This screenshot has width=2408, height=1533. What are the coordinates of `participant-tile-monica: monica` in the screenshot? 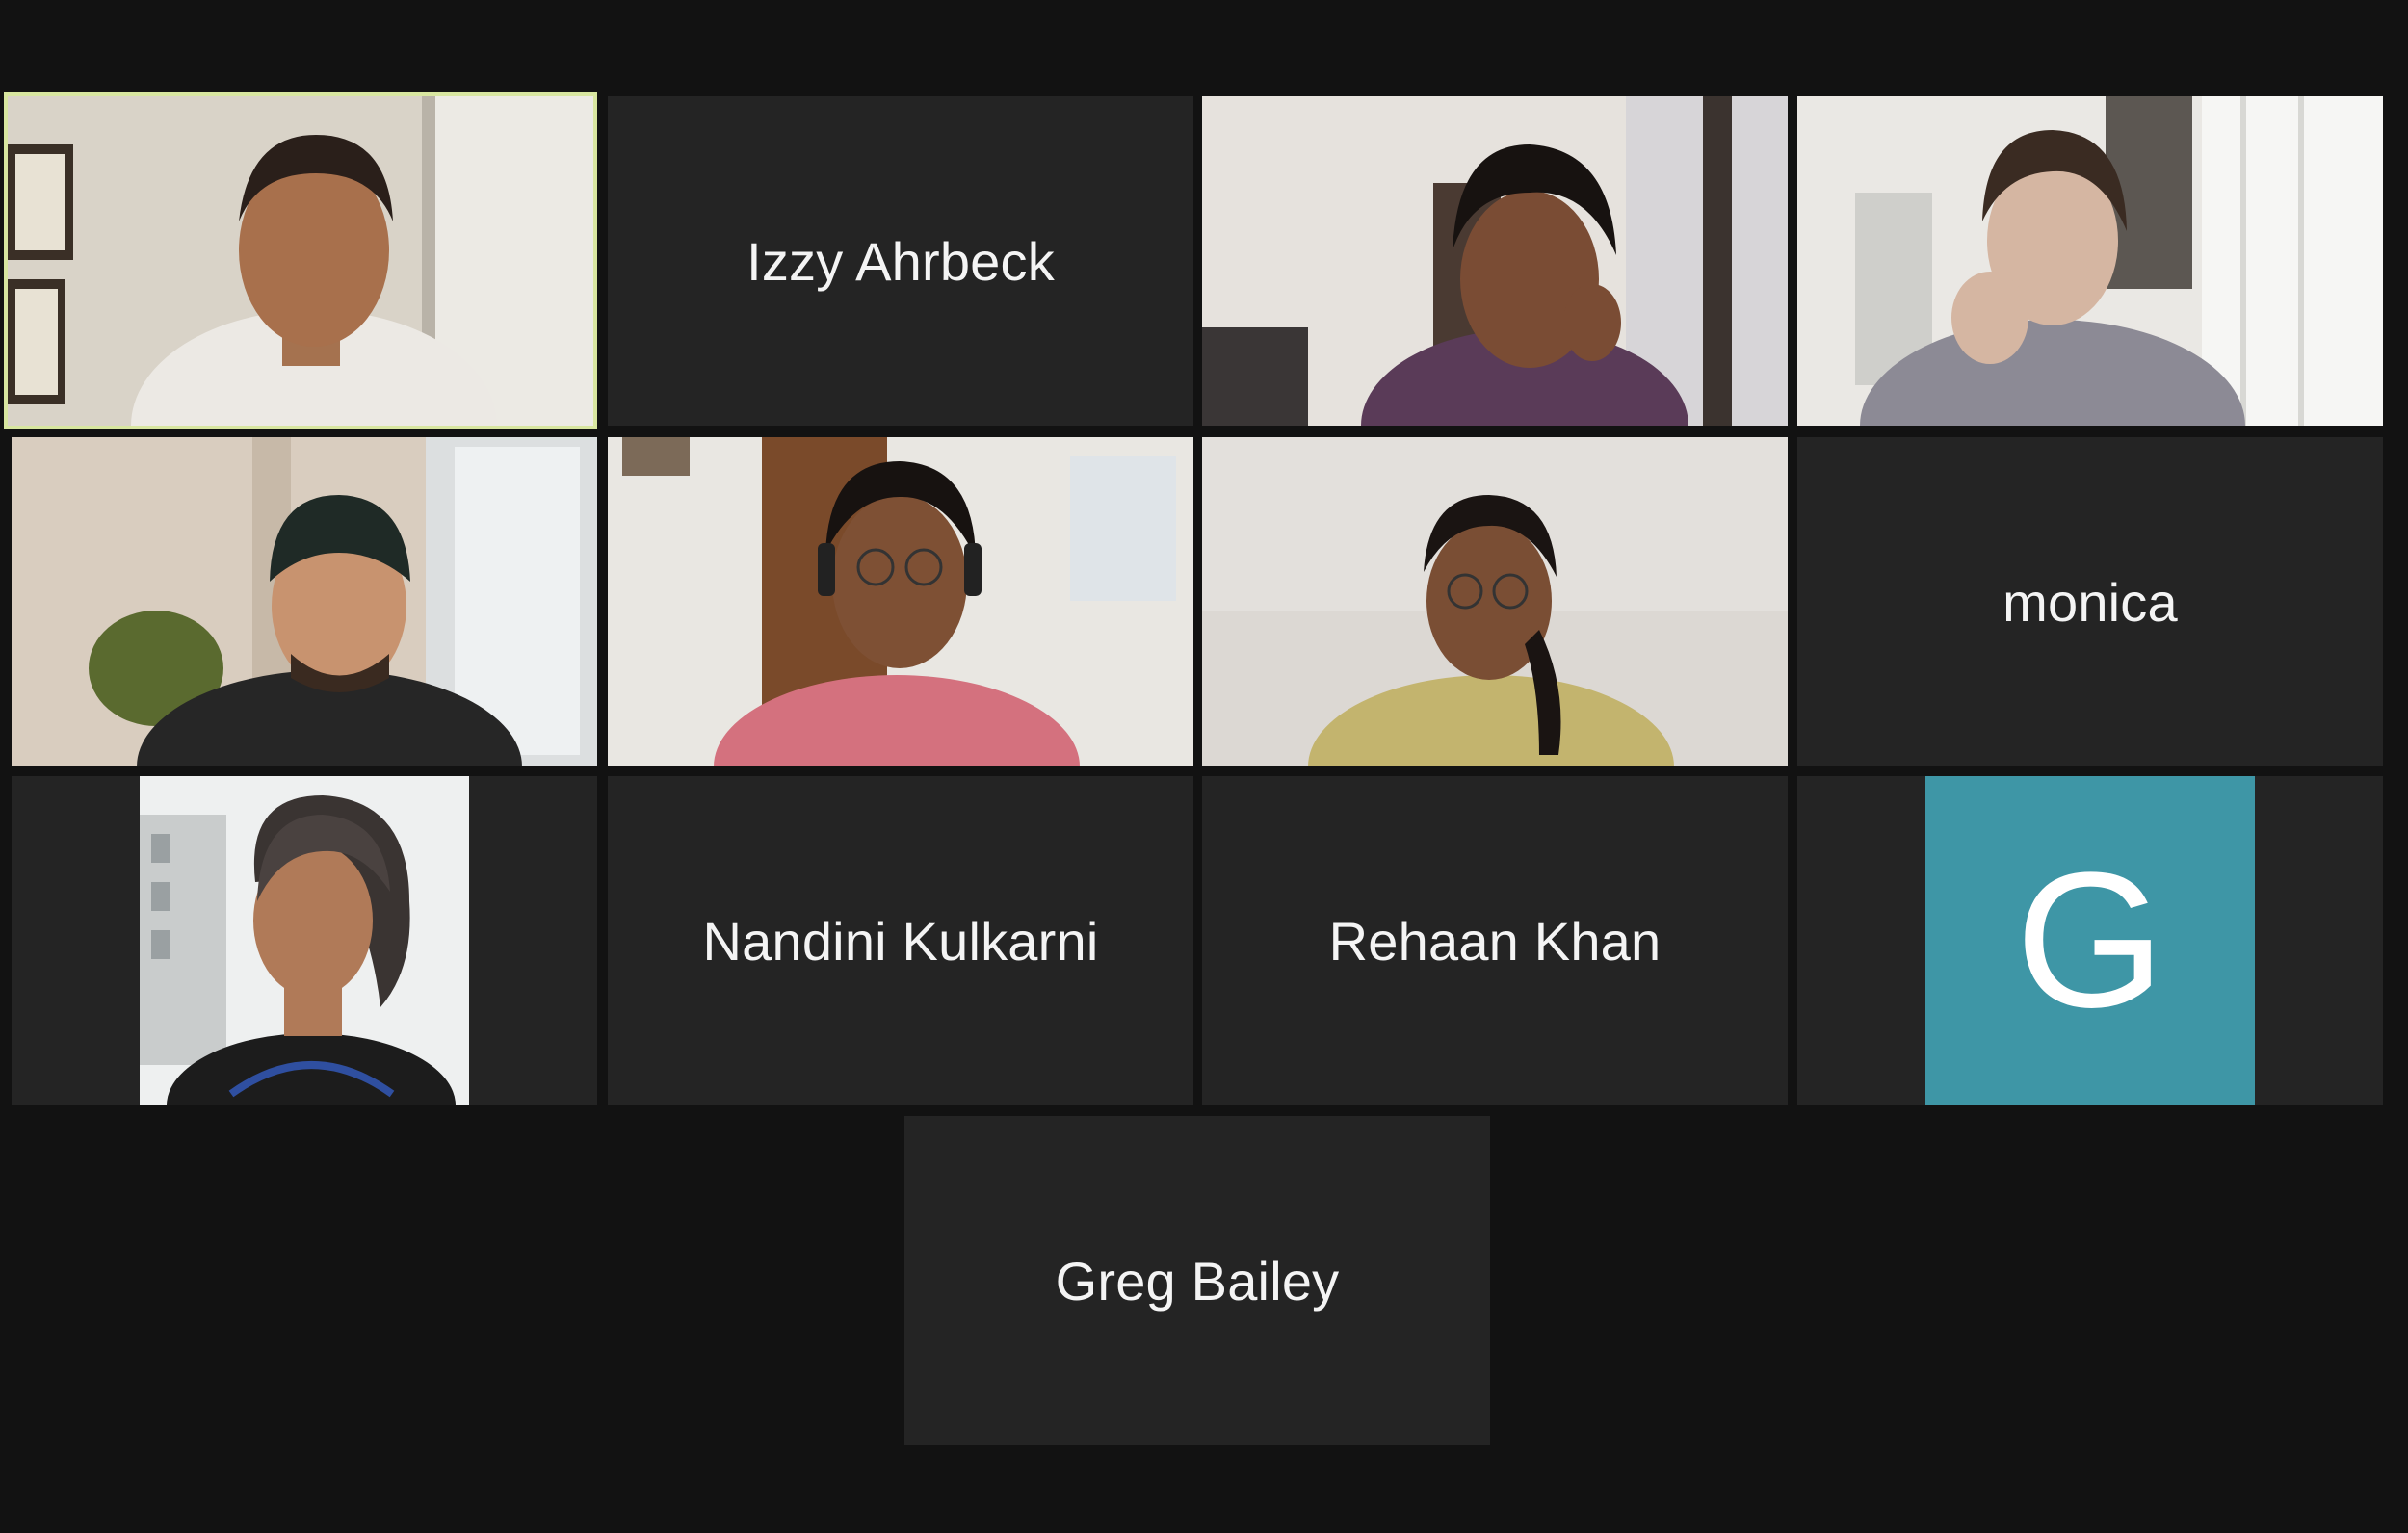 It's located at (2090, 601).